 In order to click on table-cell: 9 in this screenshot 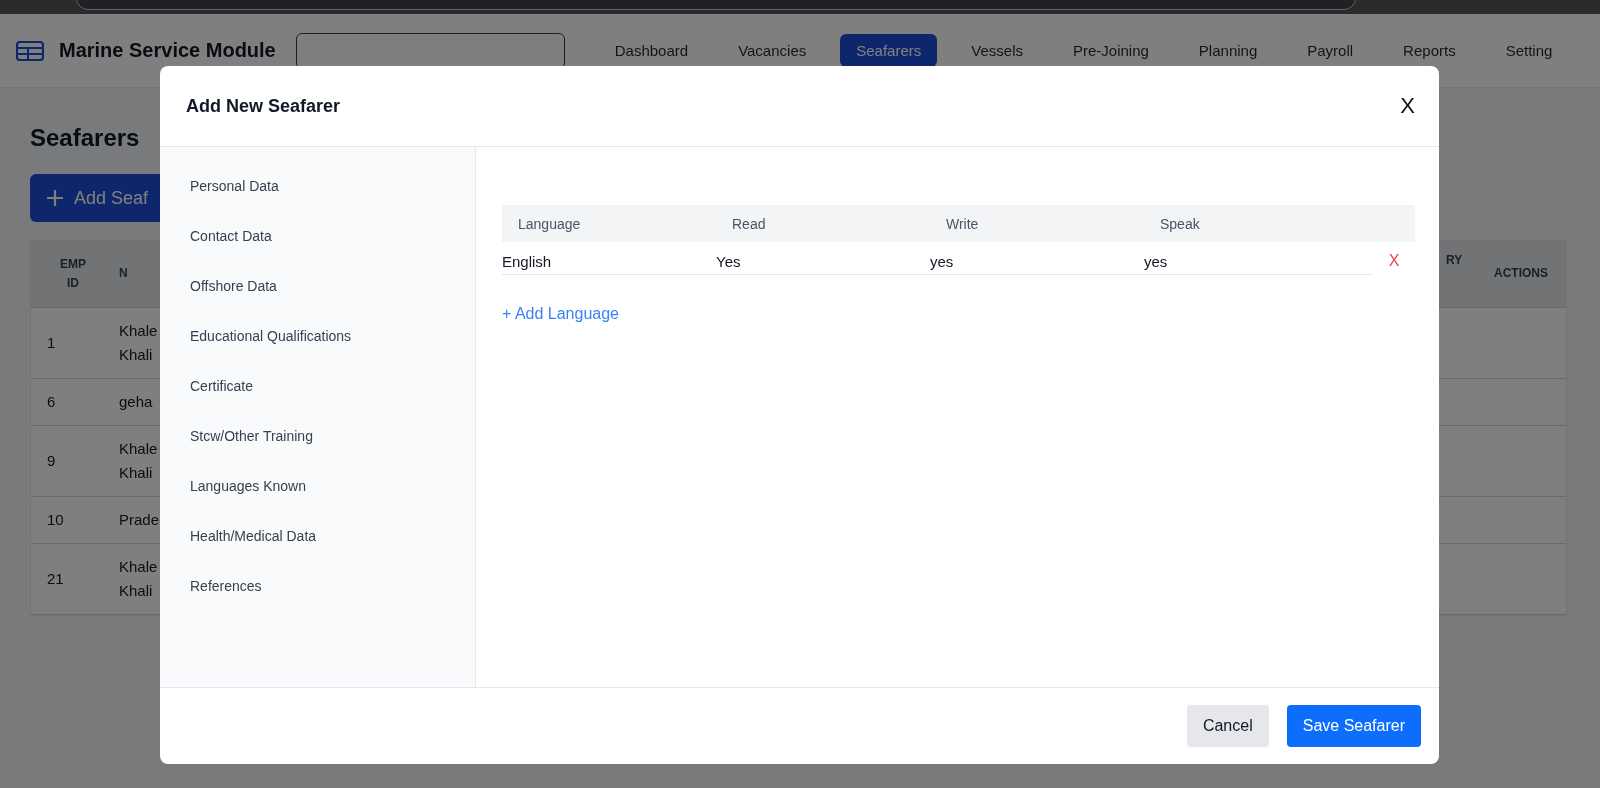, I will do `click(73, 461)`.